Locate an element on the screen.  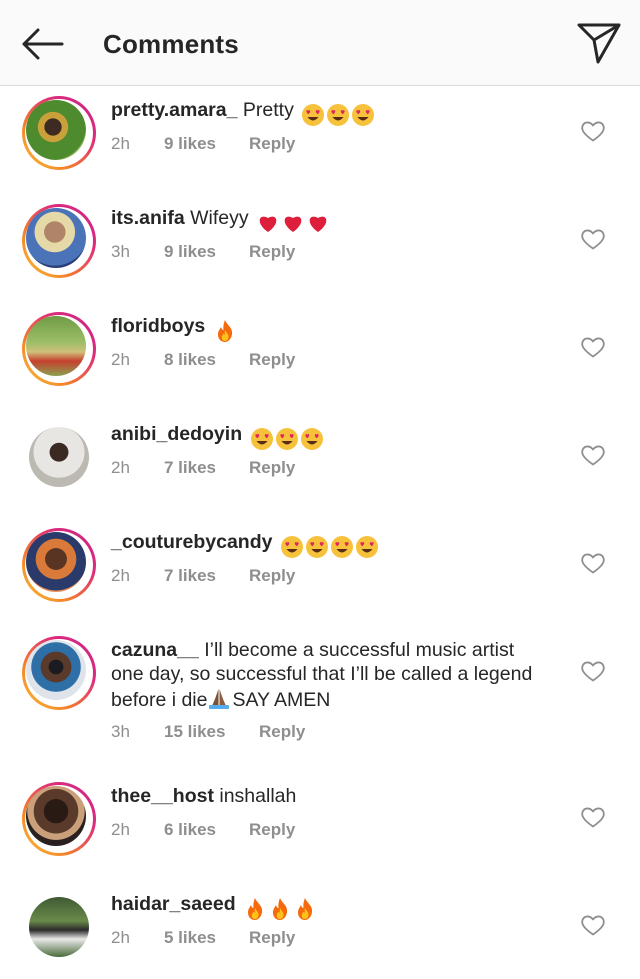
comment-username: haidar_saeed is located at coordinates (173, 904).